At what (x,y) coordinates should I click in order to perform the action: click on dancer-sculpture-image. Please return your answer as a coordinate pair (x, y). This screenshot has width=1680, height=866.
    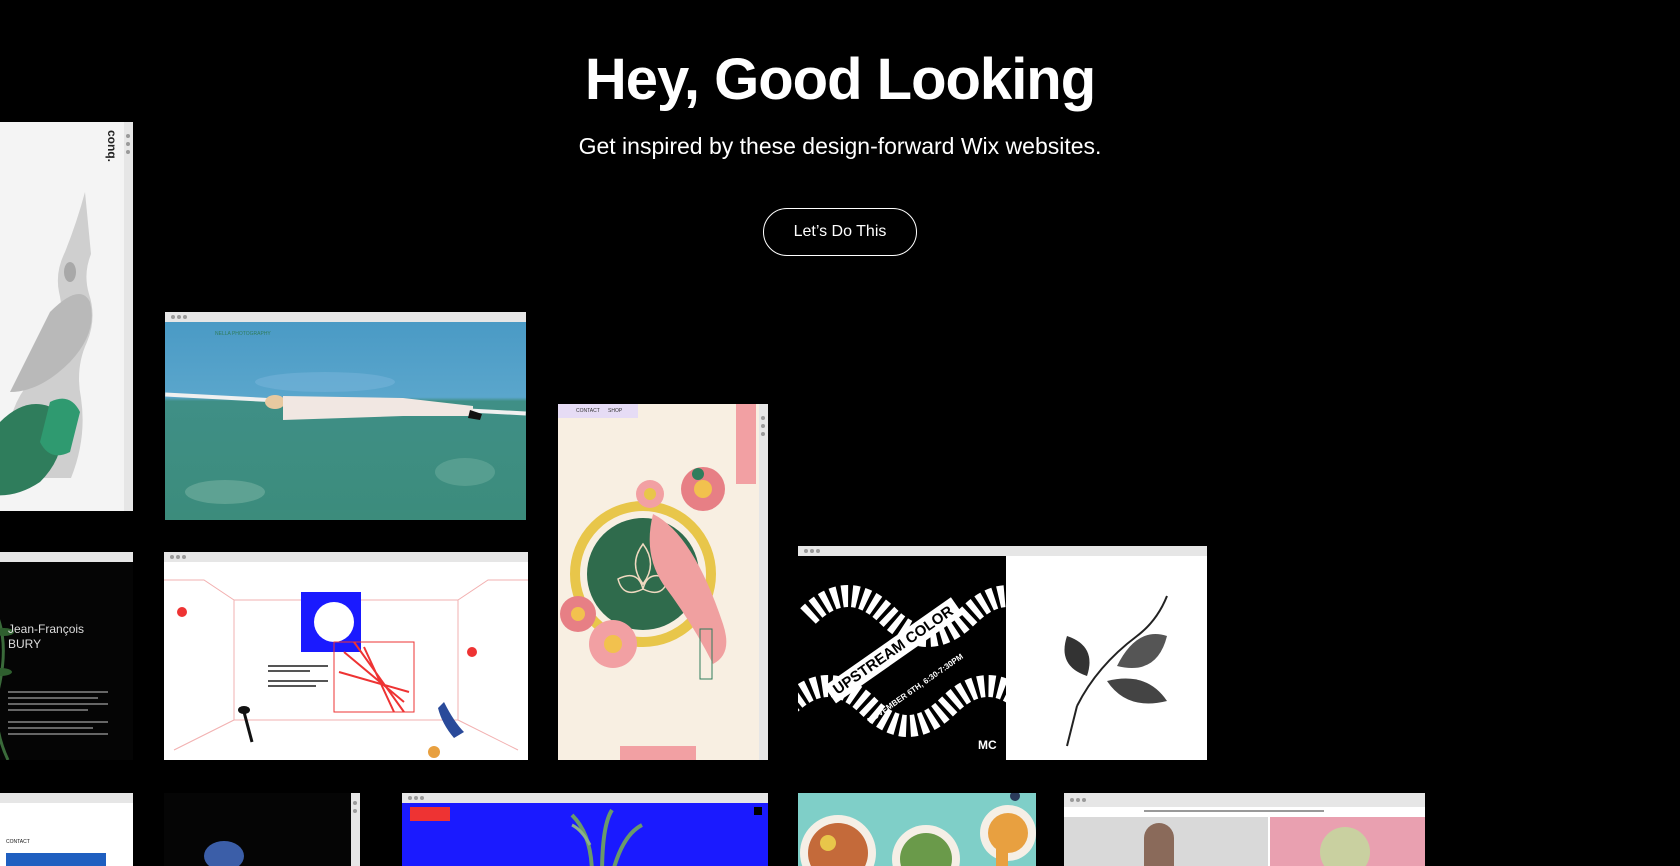
    Looking at the image, I should click on (46, 344).